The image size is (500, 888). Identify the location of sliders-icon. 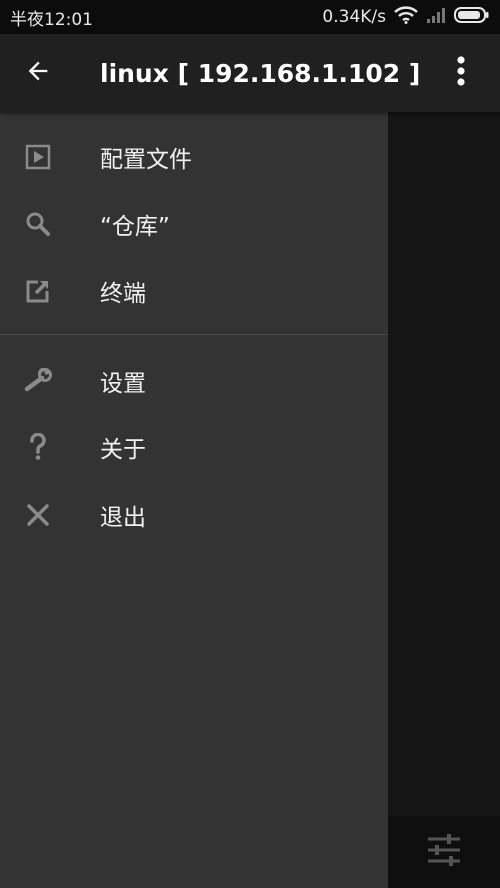
(444, 852).